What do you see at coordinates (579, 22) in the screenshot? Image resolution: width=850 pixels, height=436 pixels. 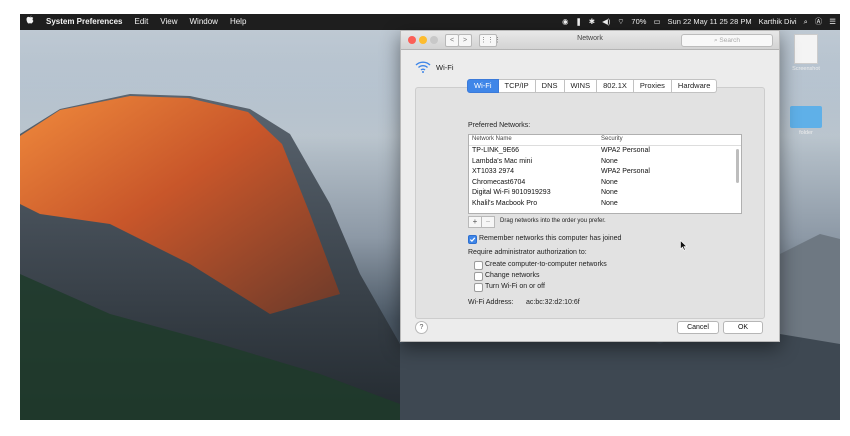 I see `chat-icon: ❚` at bounding box center [579, 22].